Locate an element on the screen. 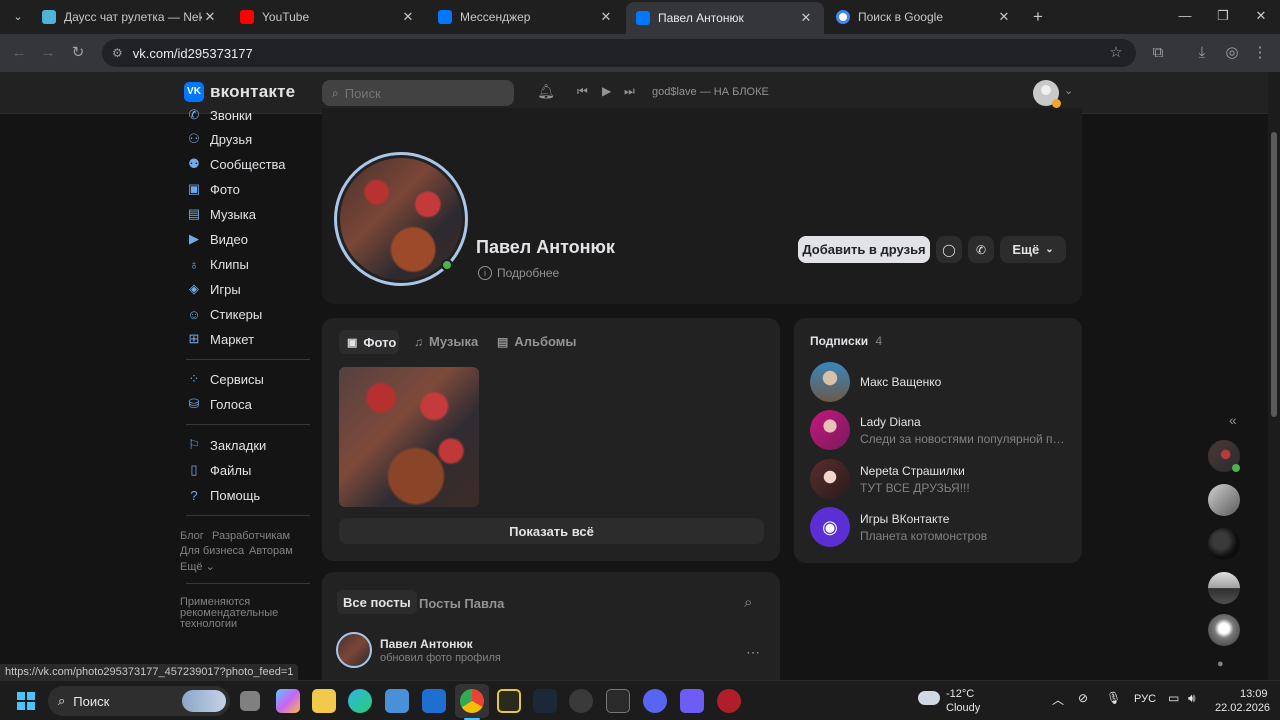 The image size is (1280, 720). message-button: ◯ is located at coordinates (949, 249).